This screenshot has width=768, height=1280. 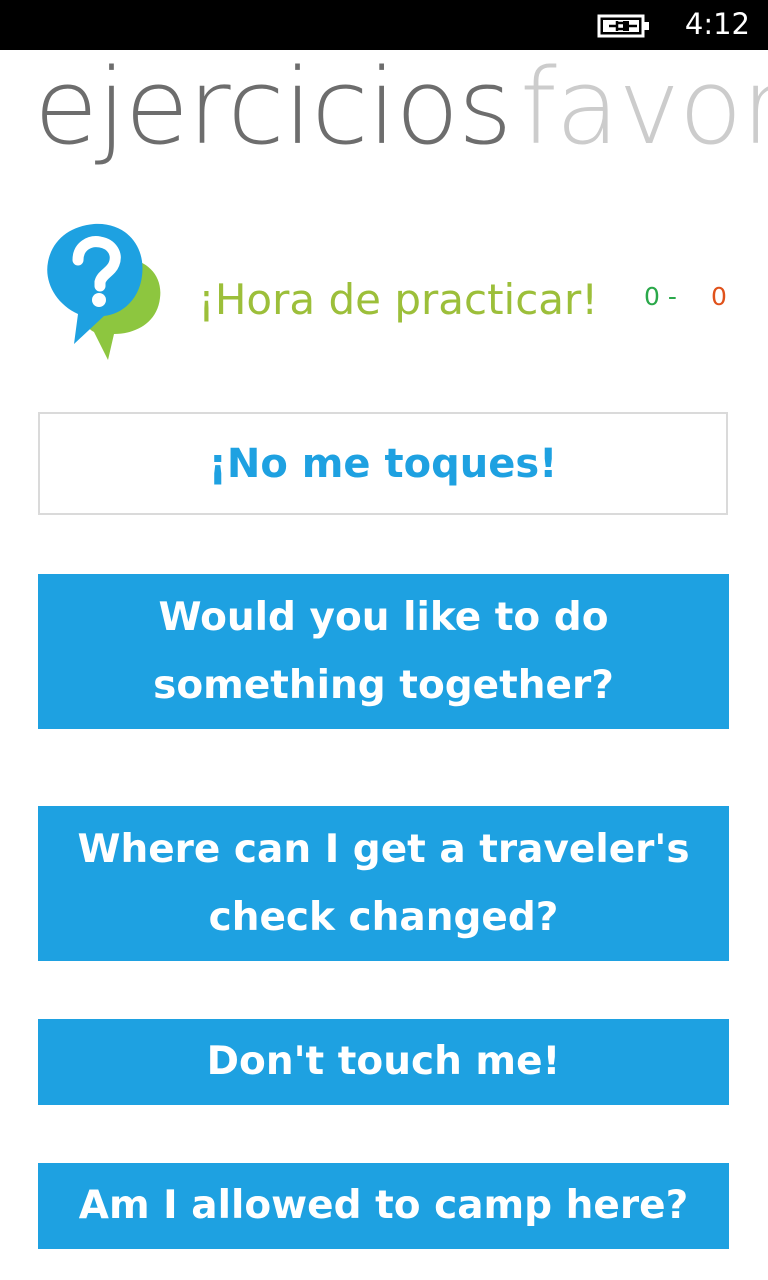 What do you see at coordinates (383, 651) in the screenshot?
I see `answer-button-1: Would you like to do something together?` at bounding box center [383, 651].